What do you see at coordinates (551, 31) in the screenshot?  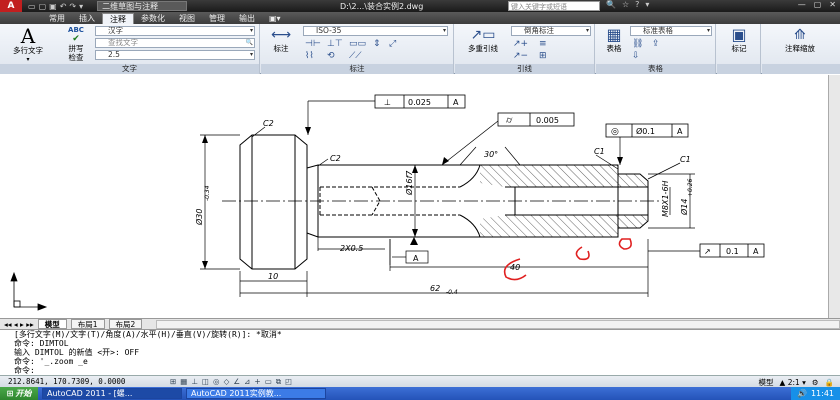 I see `leader-style-select: 倒角标注 ▾` at bounding box center [551, 31].